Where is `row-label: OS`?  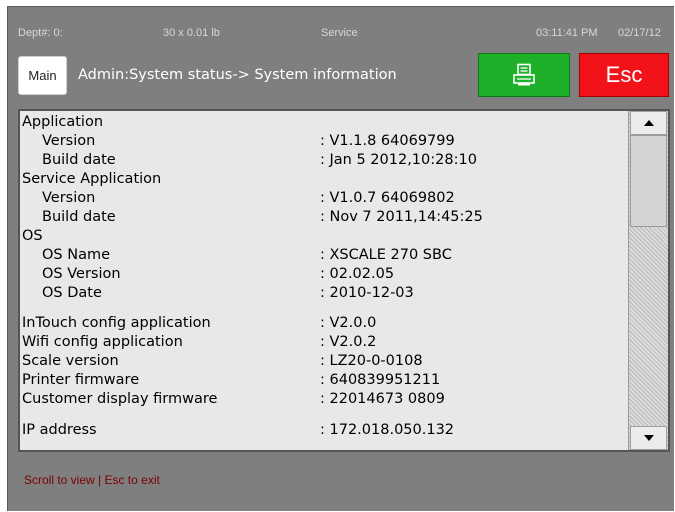
row-label: OS is located at coordinates (32, 236).